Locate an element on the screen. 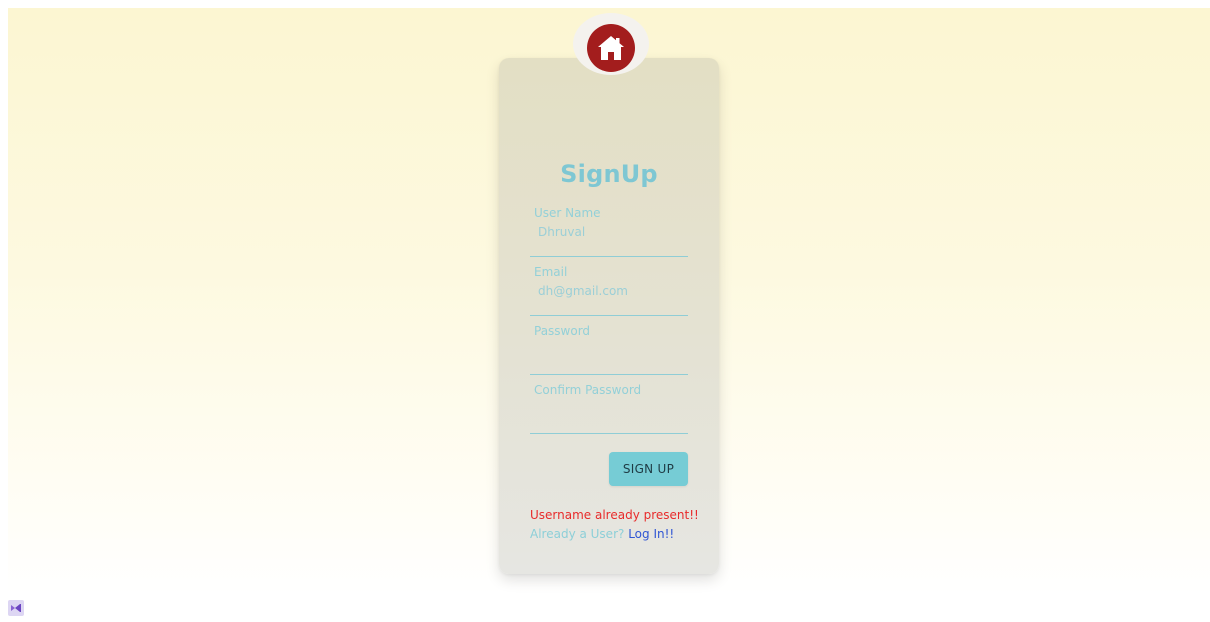  password-input is located at coordinates (609, 350).